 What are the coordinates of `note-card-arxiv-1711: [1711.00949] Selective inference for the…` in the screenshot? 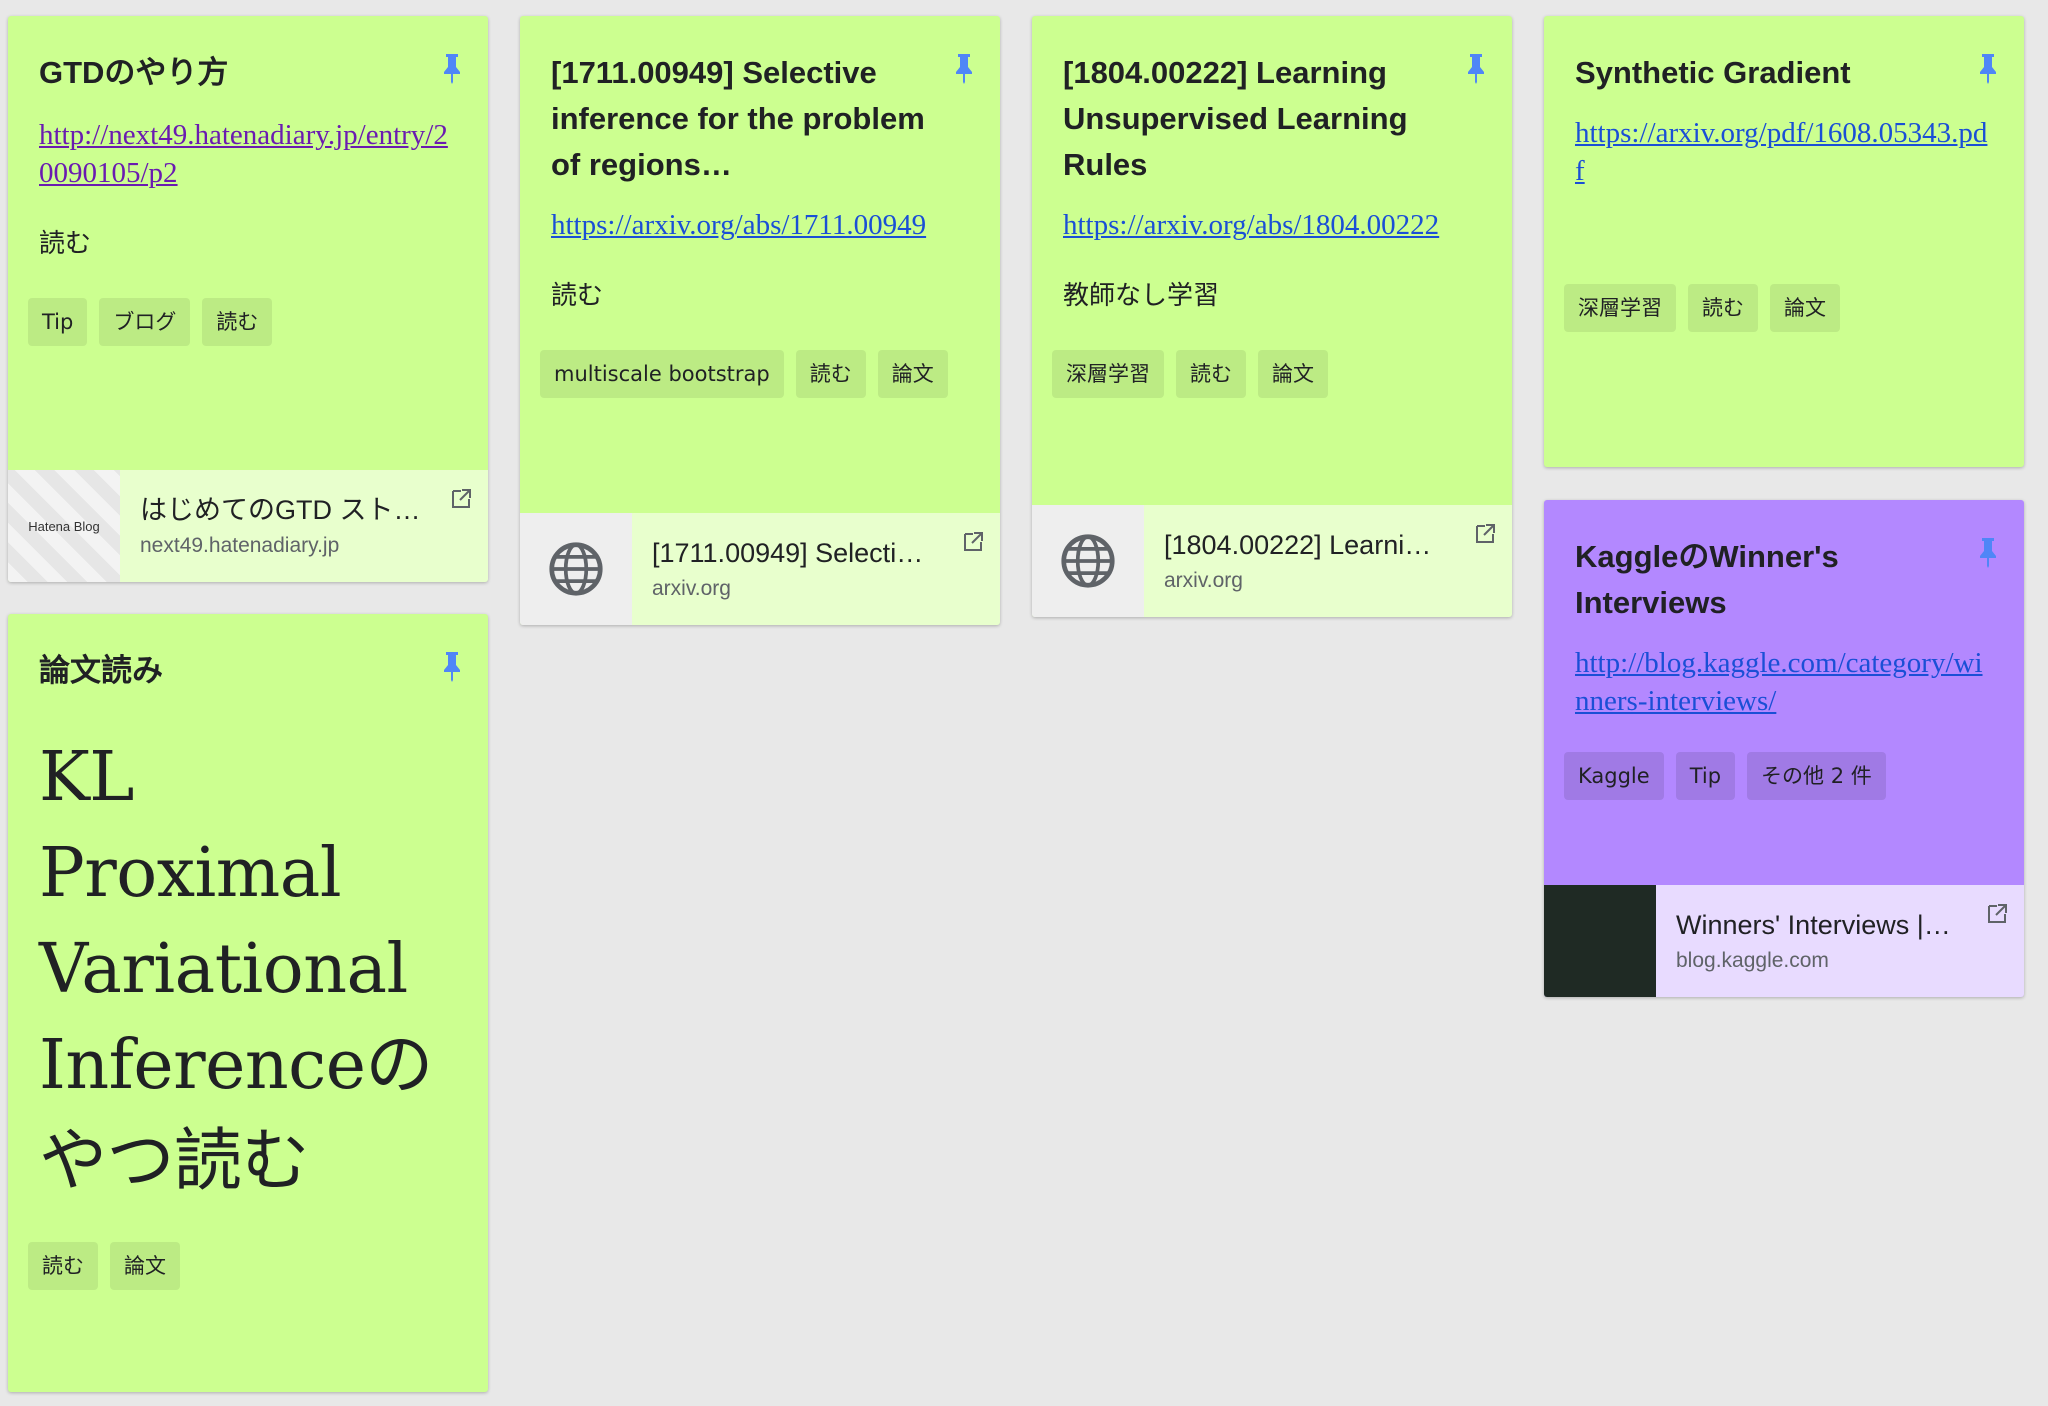 It's located at (760, 320).